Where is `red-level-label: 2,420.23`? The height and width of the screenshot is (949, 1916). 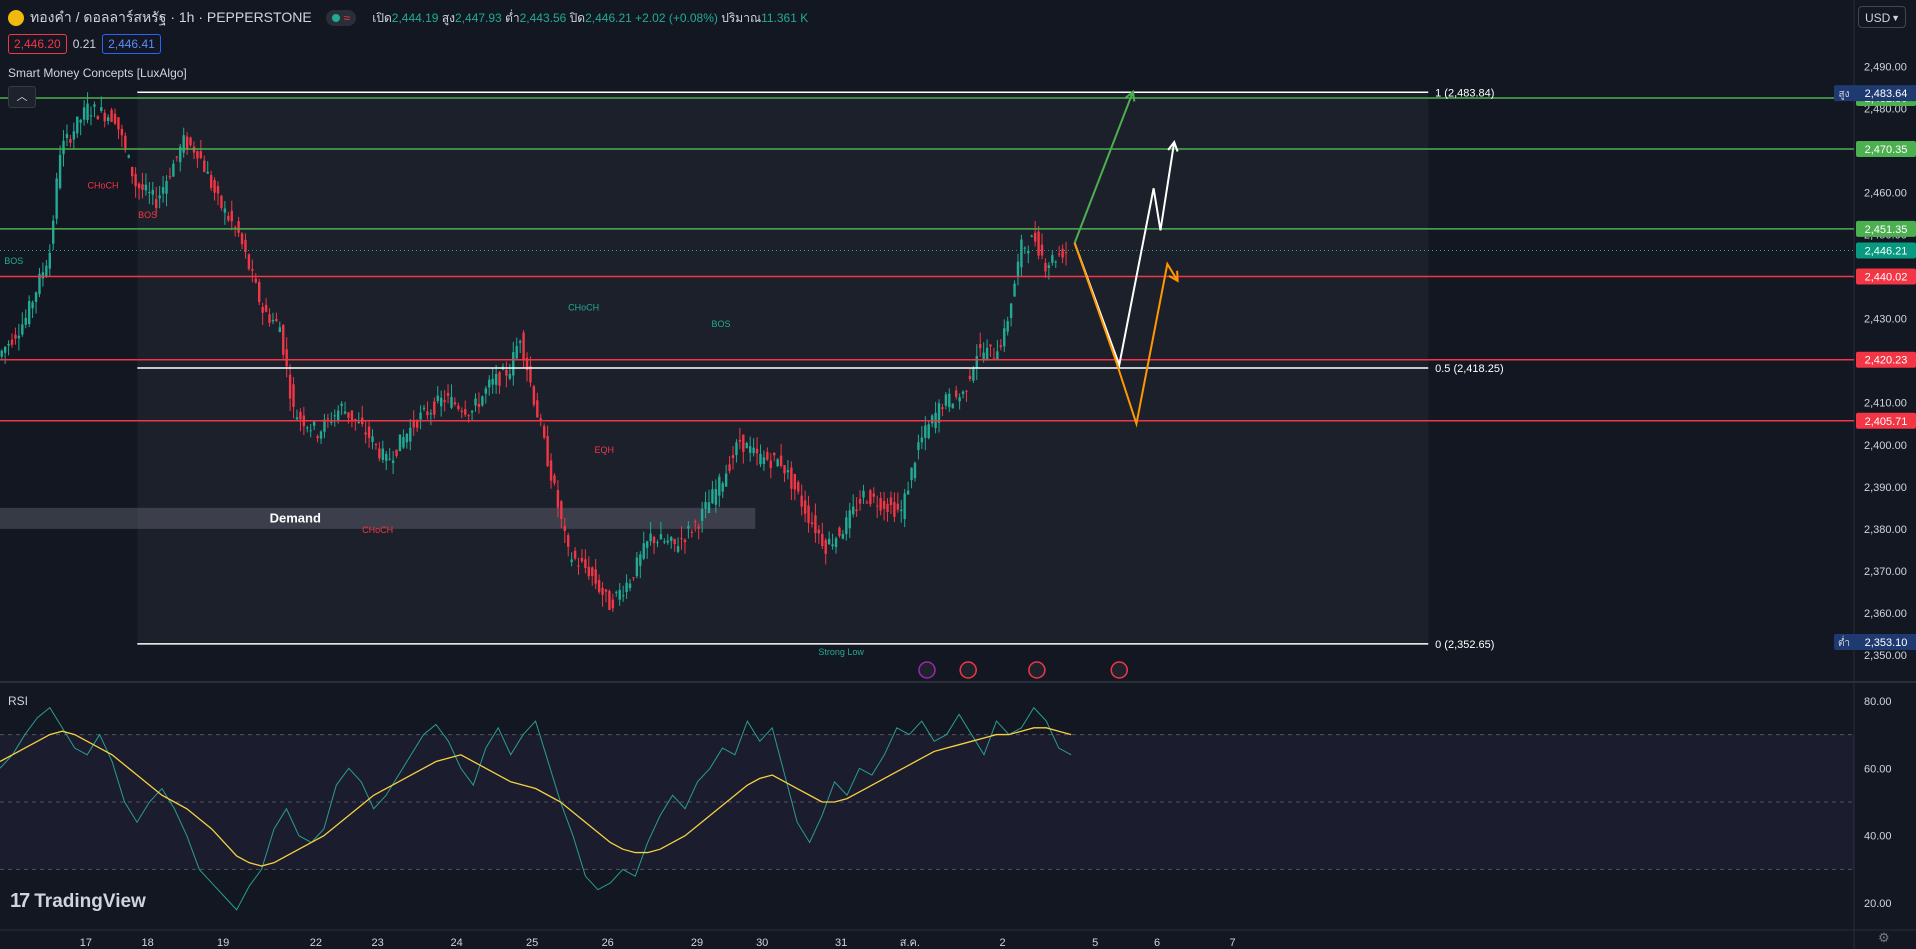 red-level-label: 2,420.23 is located at coordinates (1886, 361).